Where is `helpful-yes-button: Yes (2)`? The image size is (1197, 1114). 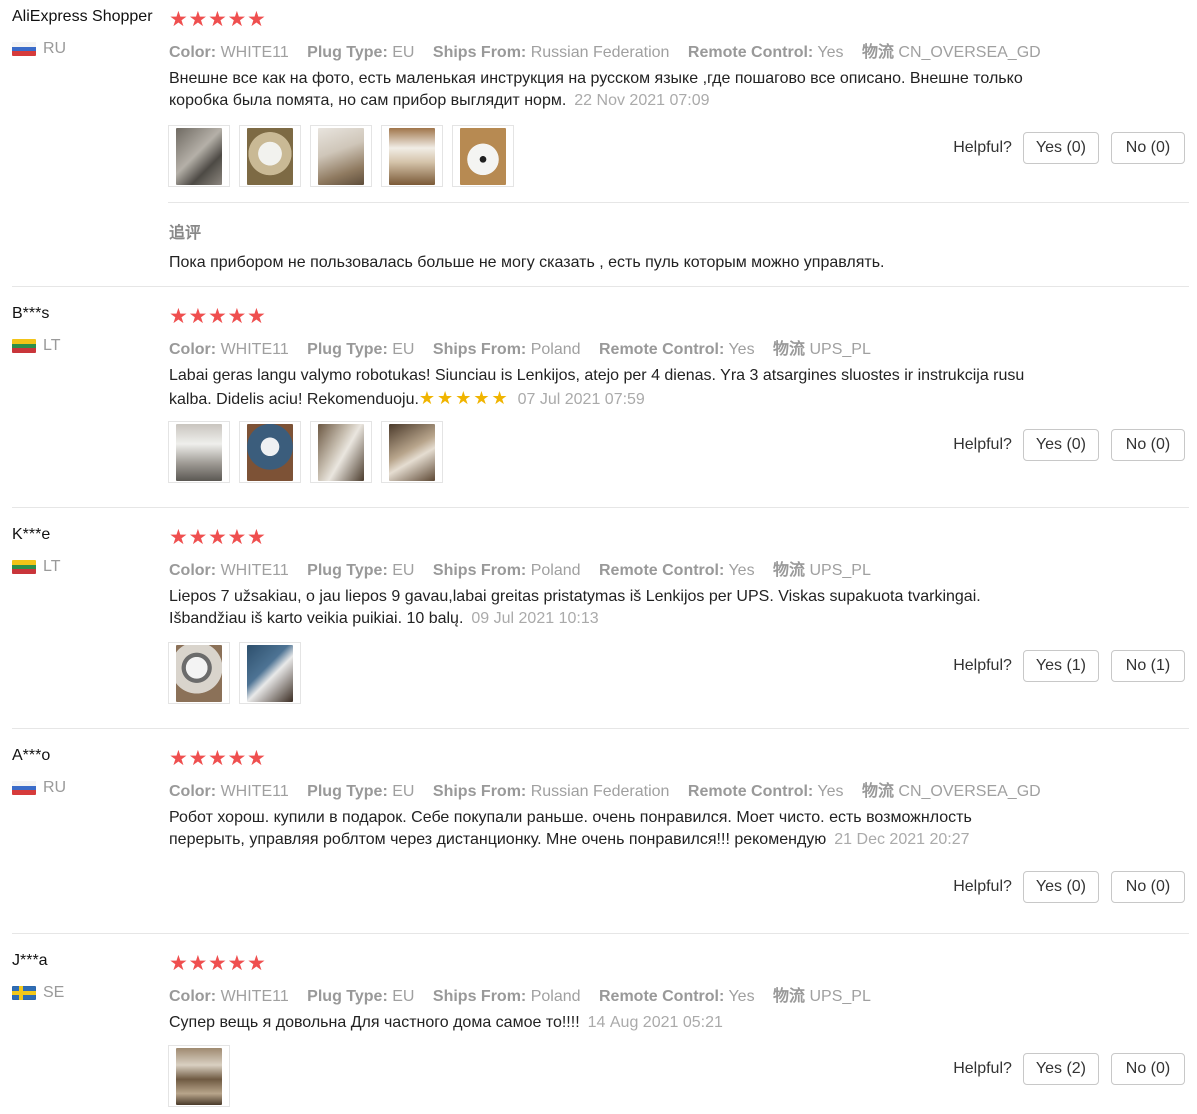
helpful-yes-button: Yes (2) is located at coordinates (1060, 1069).